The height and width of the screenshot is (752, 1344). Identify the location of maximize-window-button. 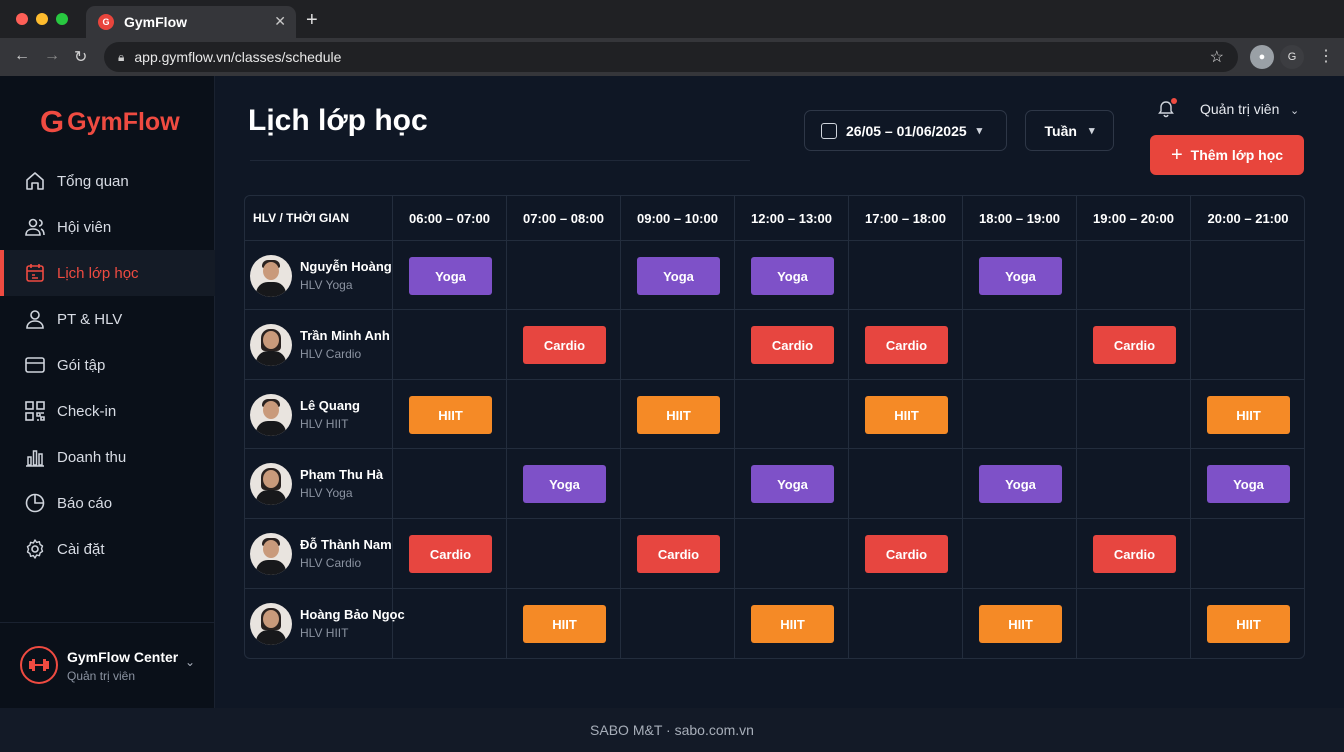
(62, 19).